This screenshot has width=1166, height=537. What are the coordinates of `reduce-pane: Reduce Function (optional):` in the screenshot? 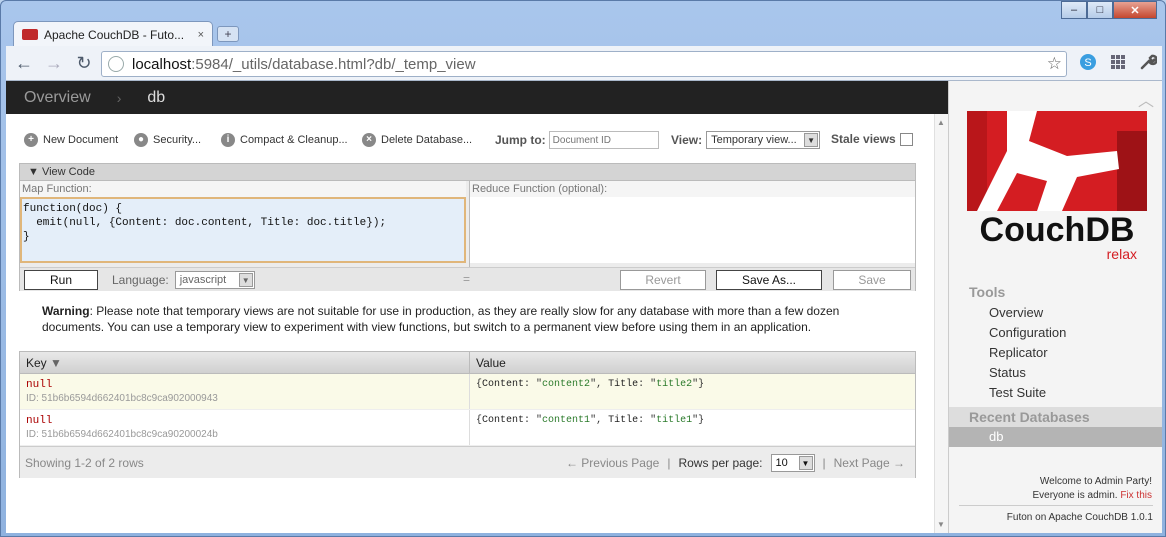 It's located at (692, 224).